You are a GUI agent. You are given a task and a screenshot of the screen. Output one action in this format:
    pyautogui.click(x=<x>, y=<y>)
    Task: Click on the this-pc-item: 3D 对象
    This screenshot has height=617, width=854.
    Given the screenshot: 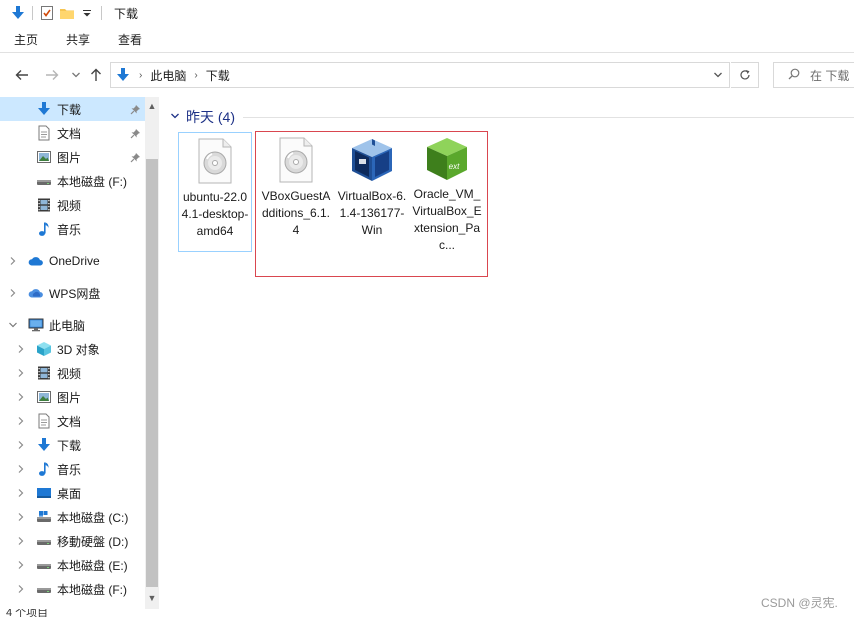 What is the action you would take?
    pyautogui.click(x=72, y=349)
    